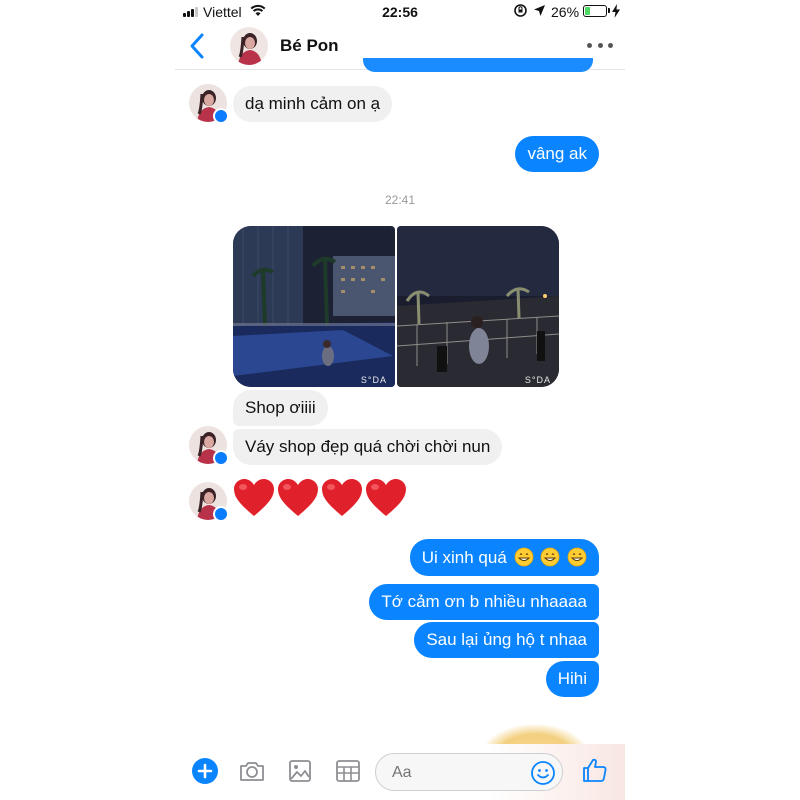 The width and height of the screenshot is (800, 800). What do you see at coordinates (309, 46) in the screenshot?
I see `contact-name: Bé Pon` at bounding box center [309, 46].